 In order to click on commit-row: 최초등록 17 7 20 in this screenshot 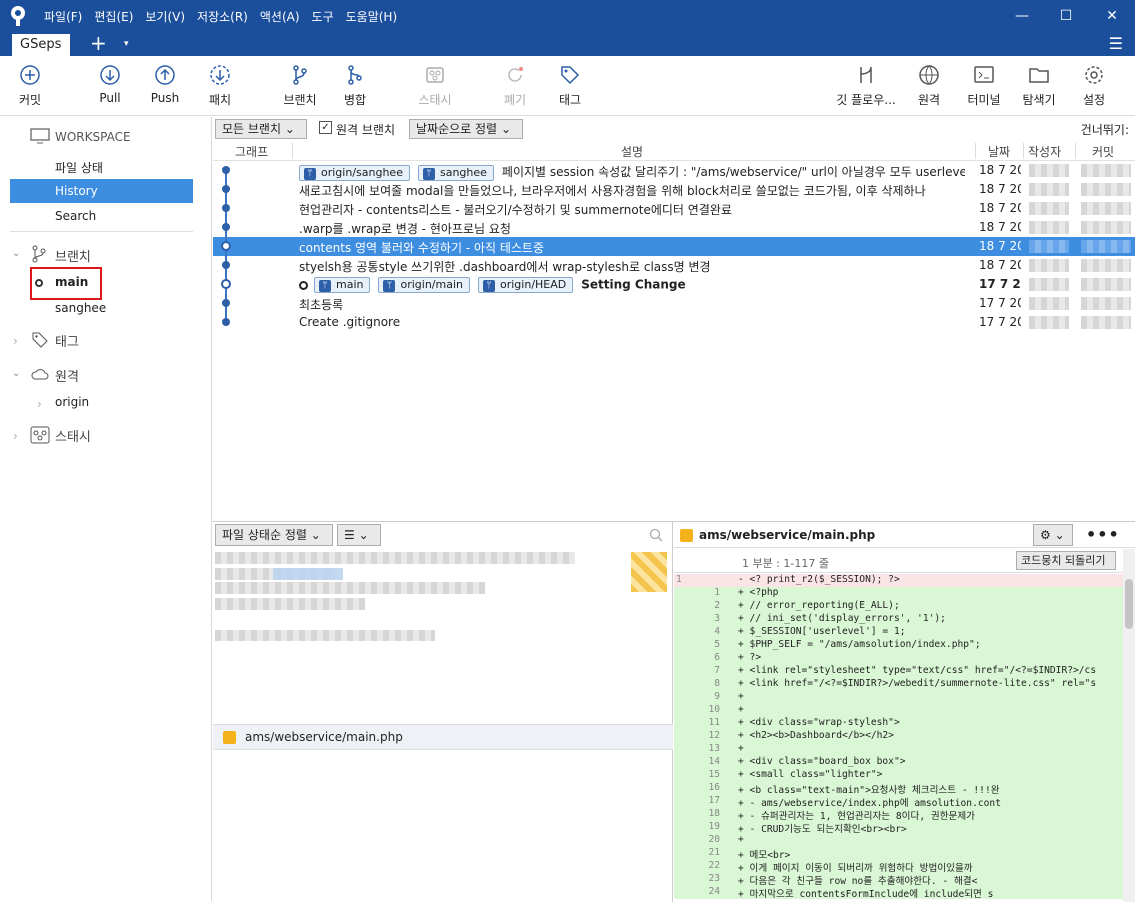, I will do `click(674, 303)`.